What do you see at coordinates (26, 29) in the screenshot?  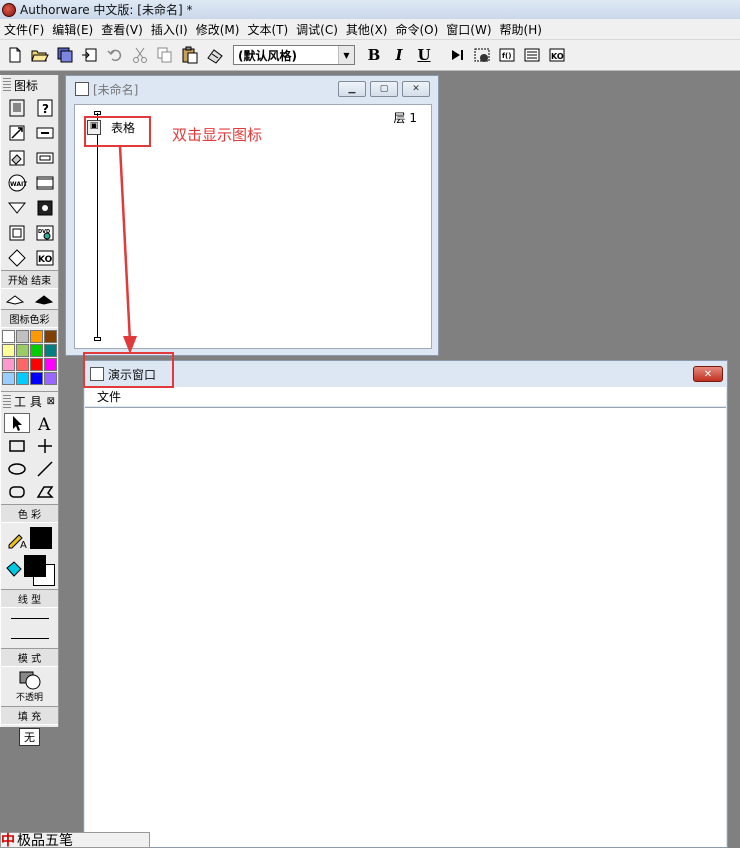 I see `menu-file: 文件(F)` at bounding box center [26, 29].